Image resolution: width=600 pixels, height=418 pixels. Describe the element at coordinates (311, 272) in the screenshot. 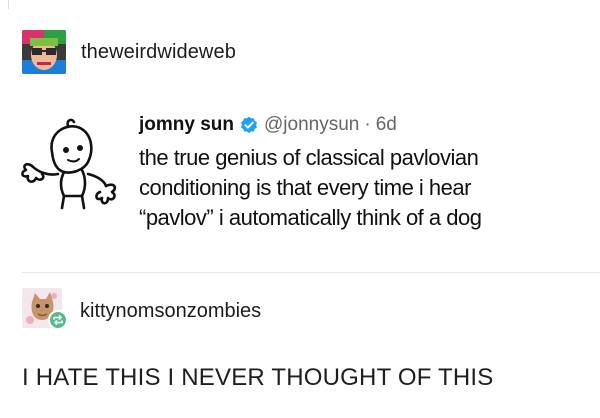

I see `post-divider` at that location.